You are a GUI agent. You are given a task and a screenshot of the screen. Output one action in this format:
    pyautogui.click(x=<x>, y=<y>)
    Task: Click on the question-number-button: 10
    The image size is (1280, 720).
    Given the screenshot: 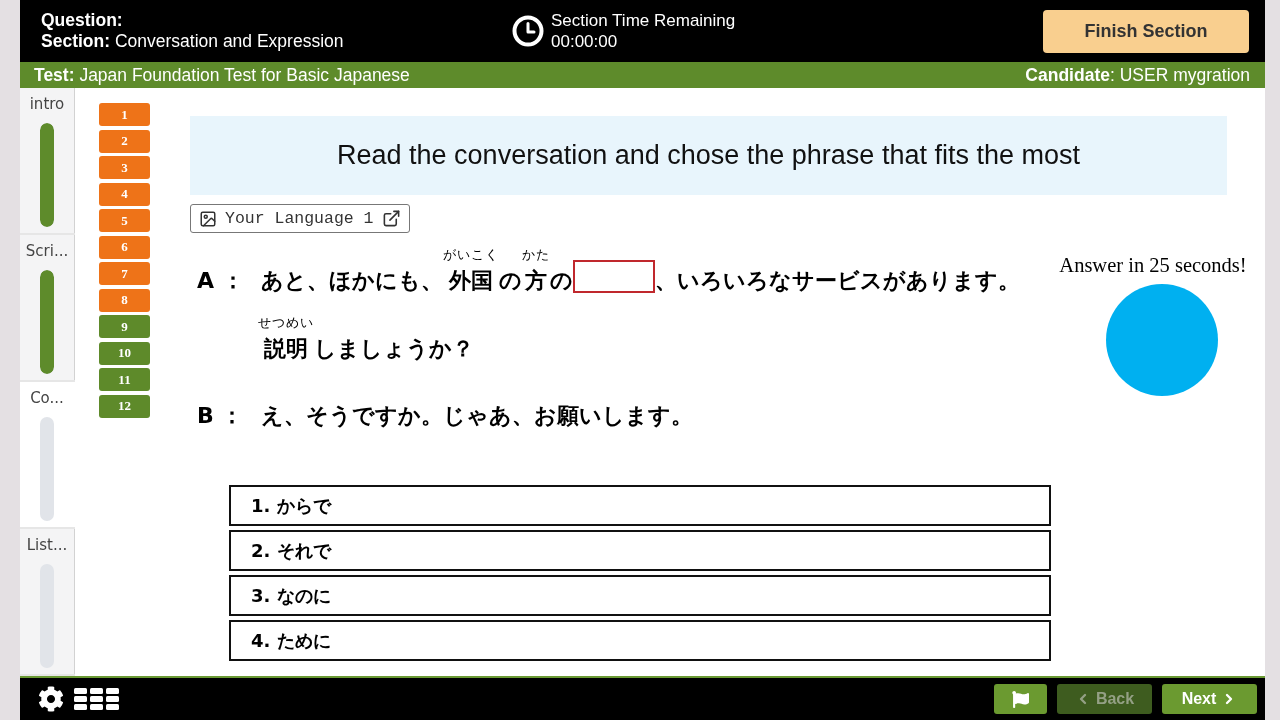 What is the action you would take?
    pyautogui.click(x=124, y=353)
    